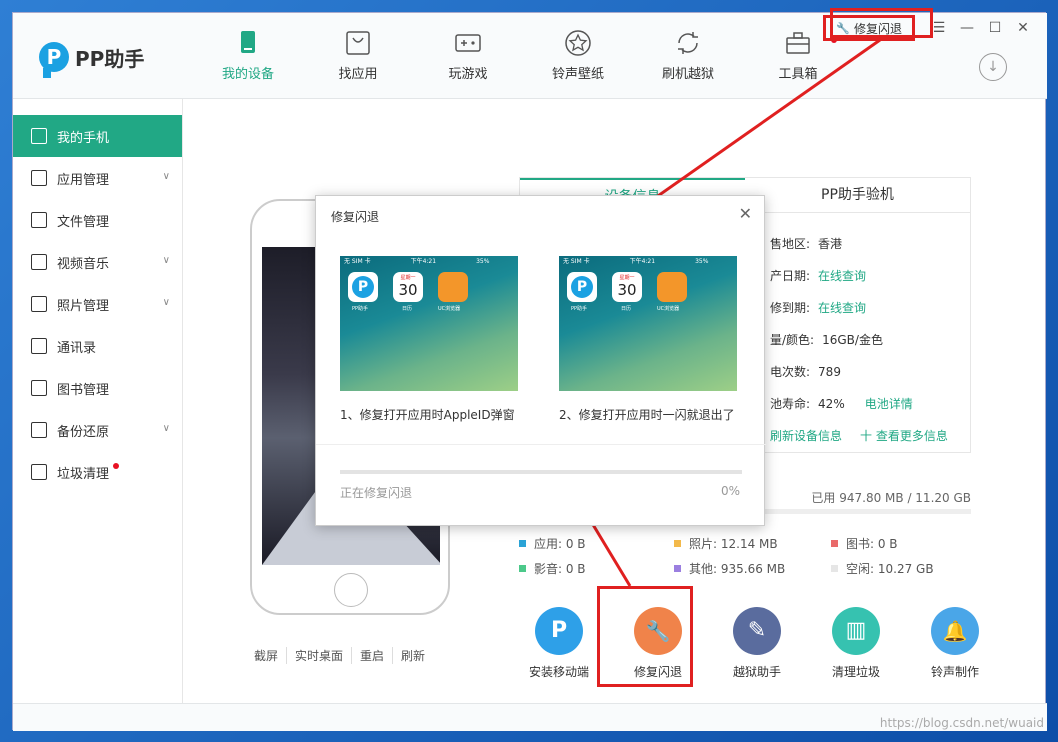 The height and width of the screenshot is (742, 1058). Describe the element at coordinates (647, 415) in the screenshot. I see `caption-2: 2、修复打开应用时一闪就退出了` at that location.